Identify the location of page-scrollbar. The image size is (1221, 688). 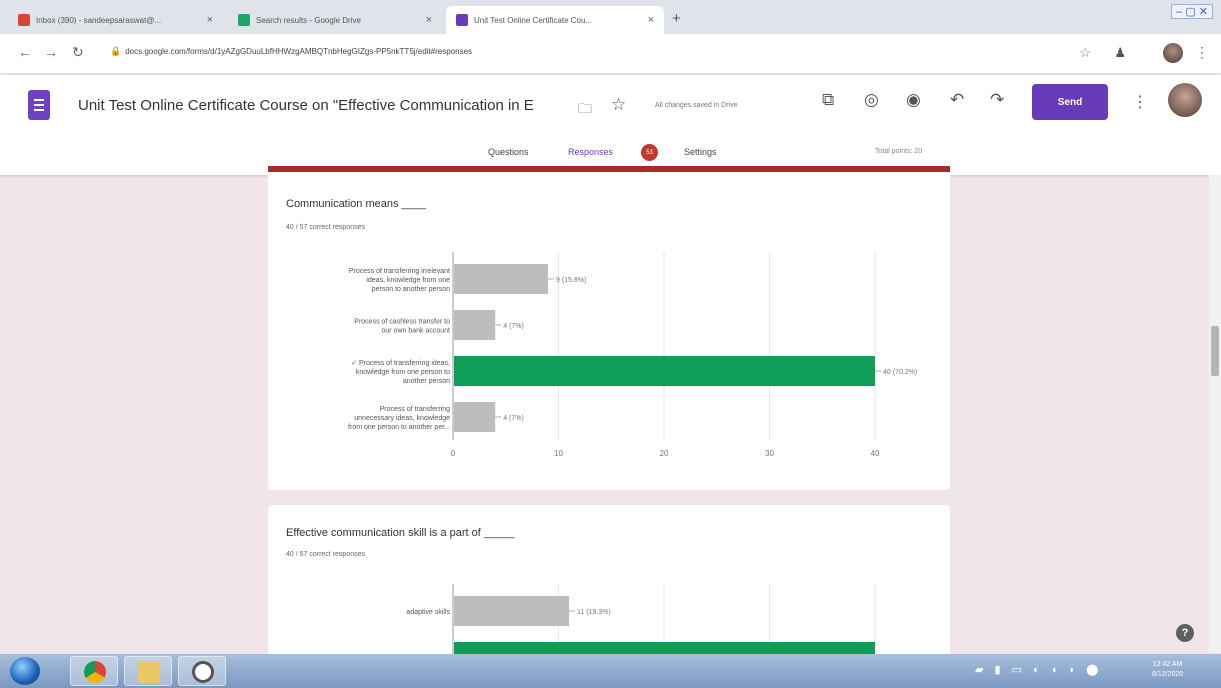
(1215, 414).